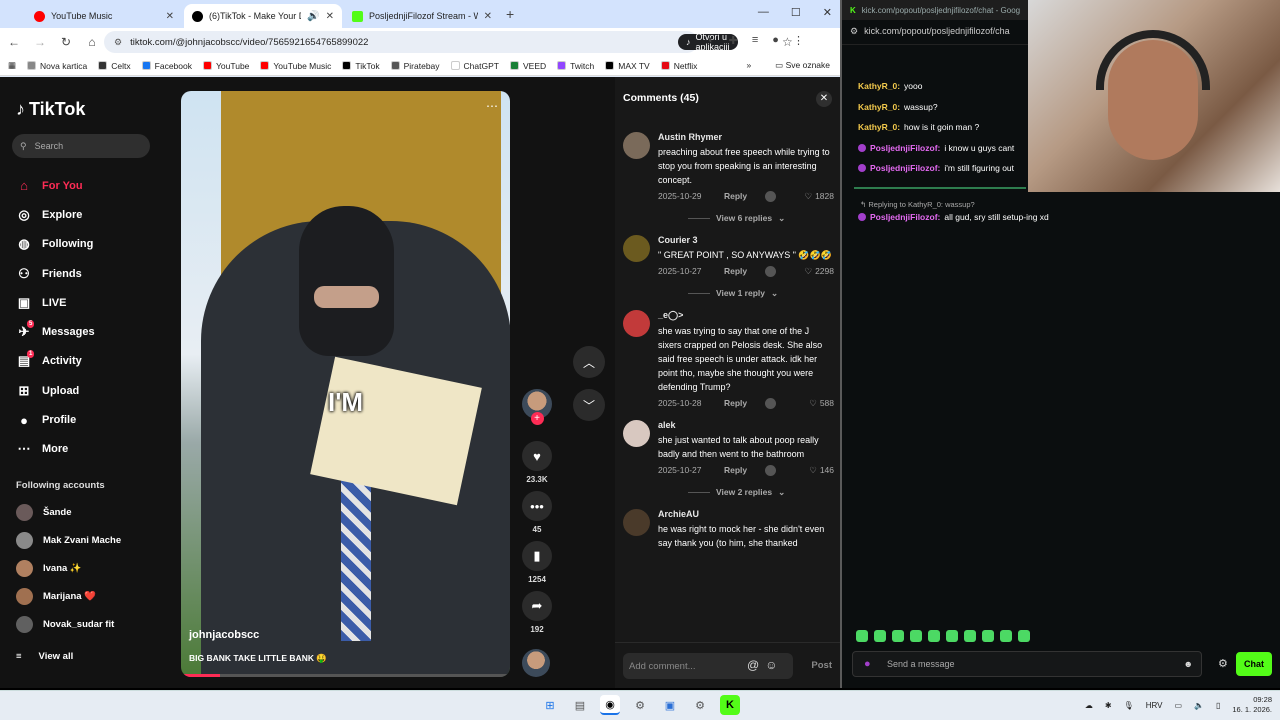 Image resolution: width=1280 pixels, height=720 pixels. What do you see at coordinates (575, 66) in the screenshot?
I see `bookmark-9: Twitch` at bounding box center [575, 66].